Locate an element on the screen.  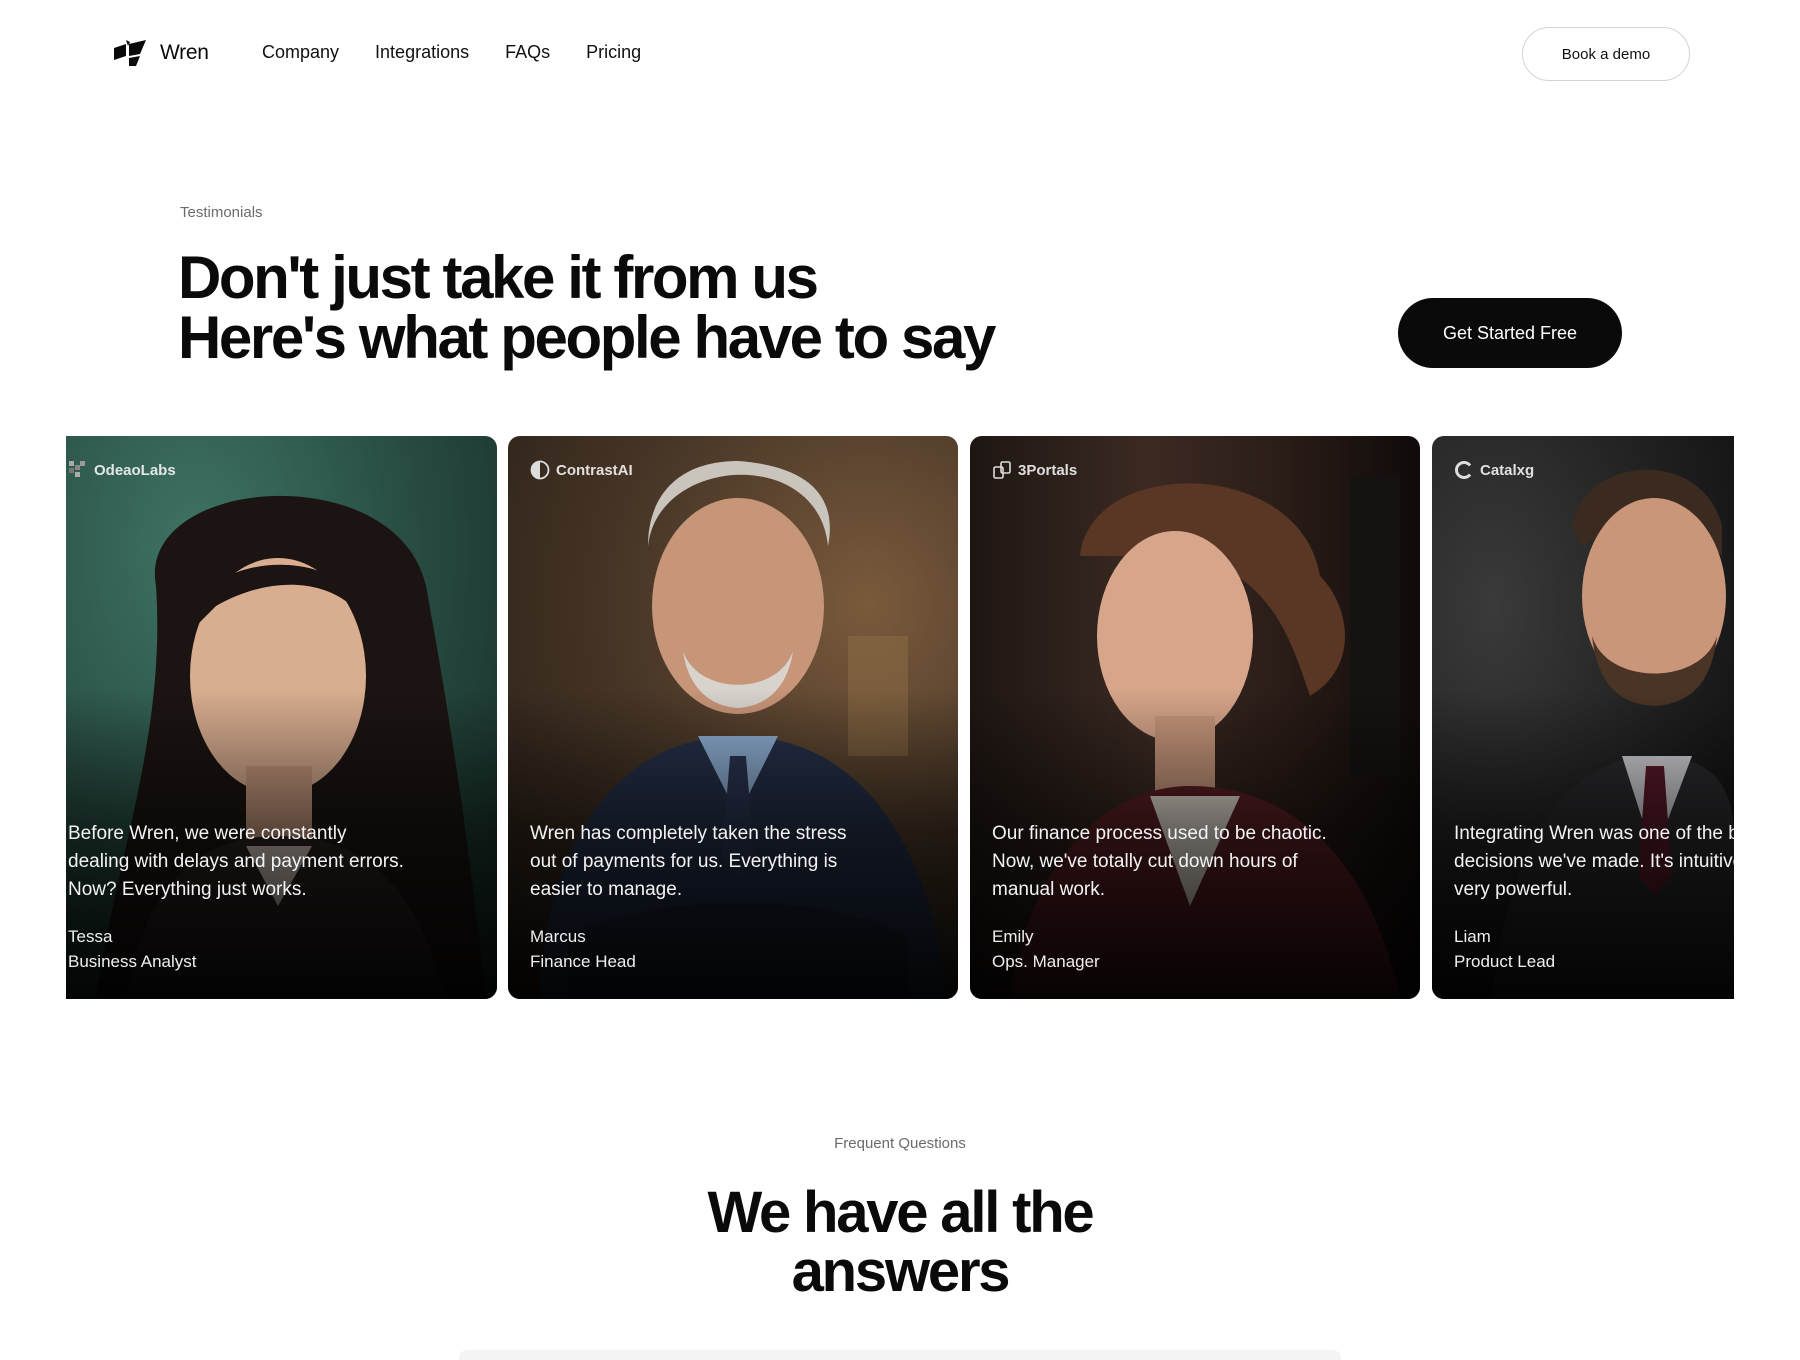
testimonial-author: Emily Ops. Manager is located at coordinates (1046, 949).